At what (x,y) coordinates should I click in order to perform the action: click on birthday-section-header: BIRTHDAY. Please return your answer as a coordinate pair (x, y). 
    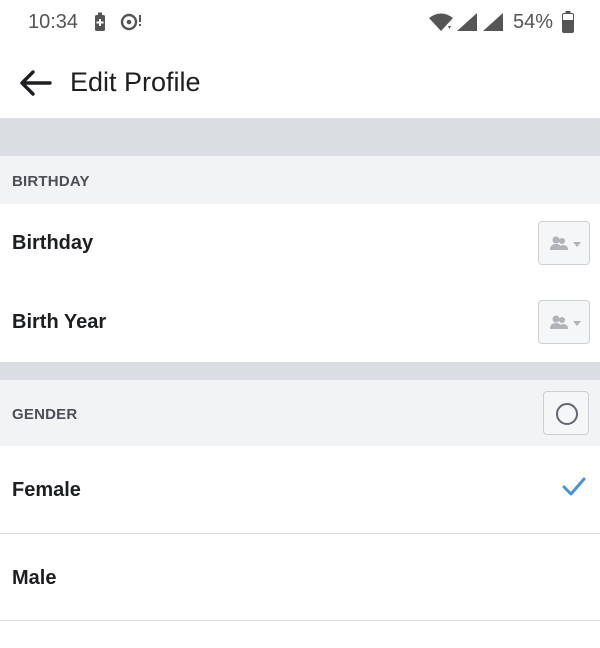
    Looking at the image, I should click on (300, 180).